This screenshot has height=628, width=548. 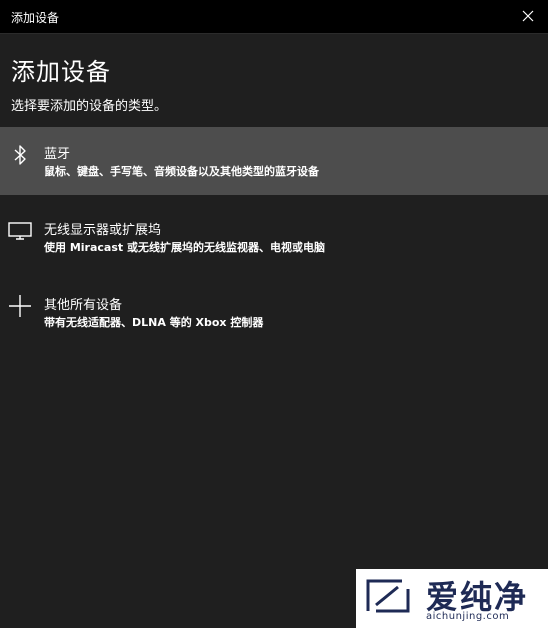 I want to click on close-icon, so click(x=528, y=16).